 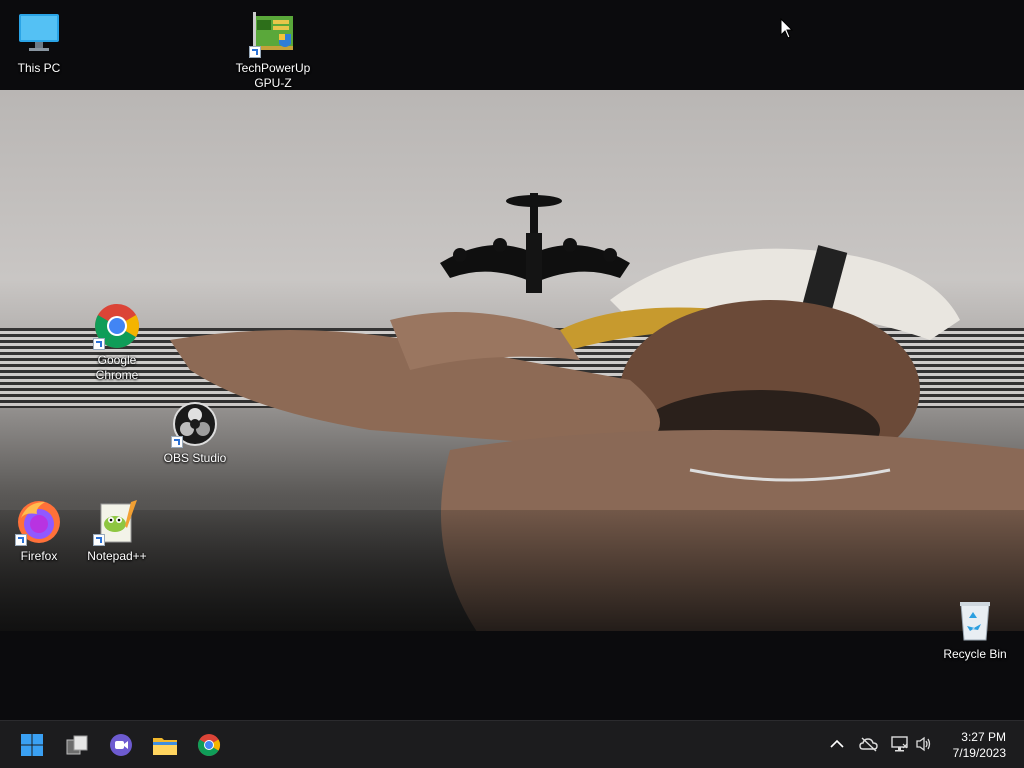 I want to click on volume-tray-button, so click(x=924, y=744).